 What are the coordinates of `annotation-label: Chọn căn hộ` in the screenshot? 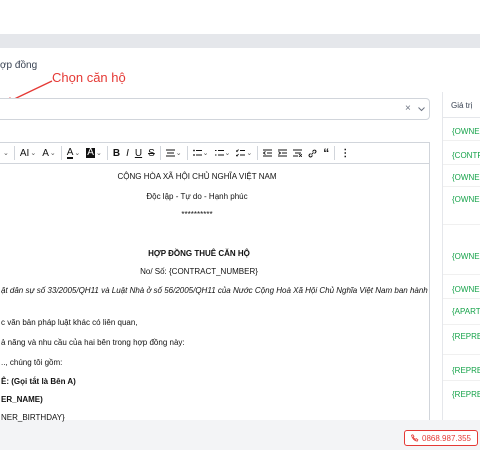 It's located at (89, 77).